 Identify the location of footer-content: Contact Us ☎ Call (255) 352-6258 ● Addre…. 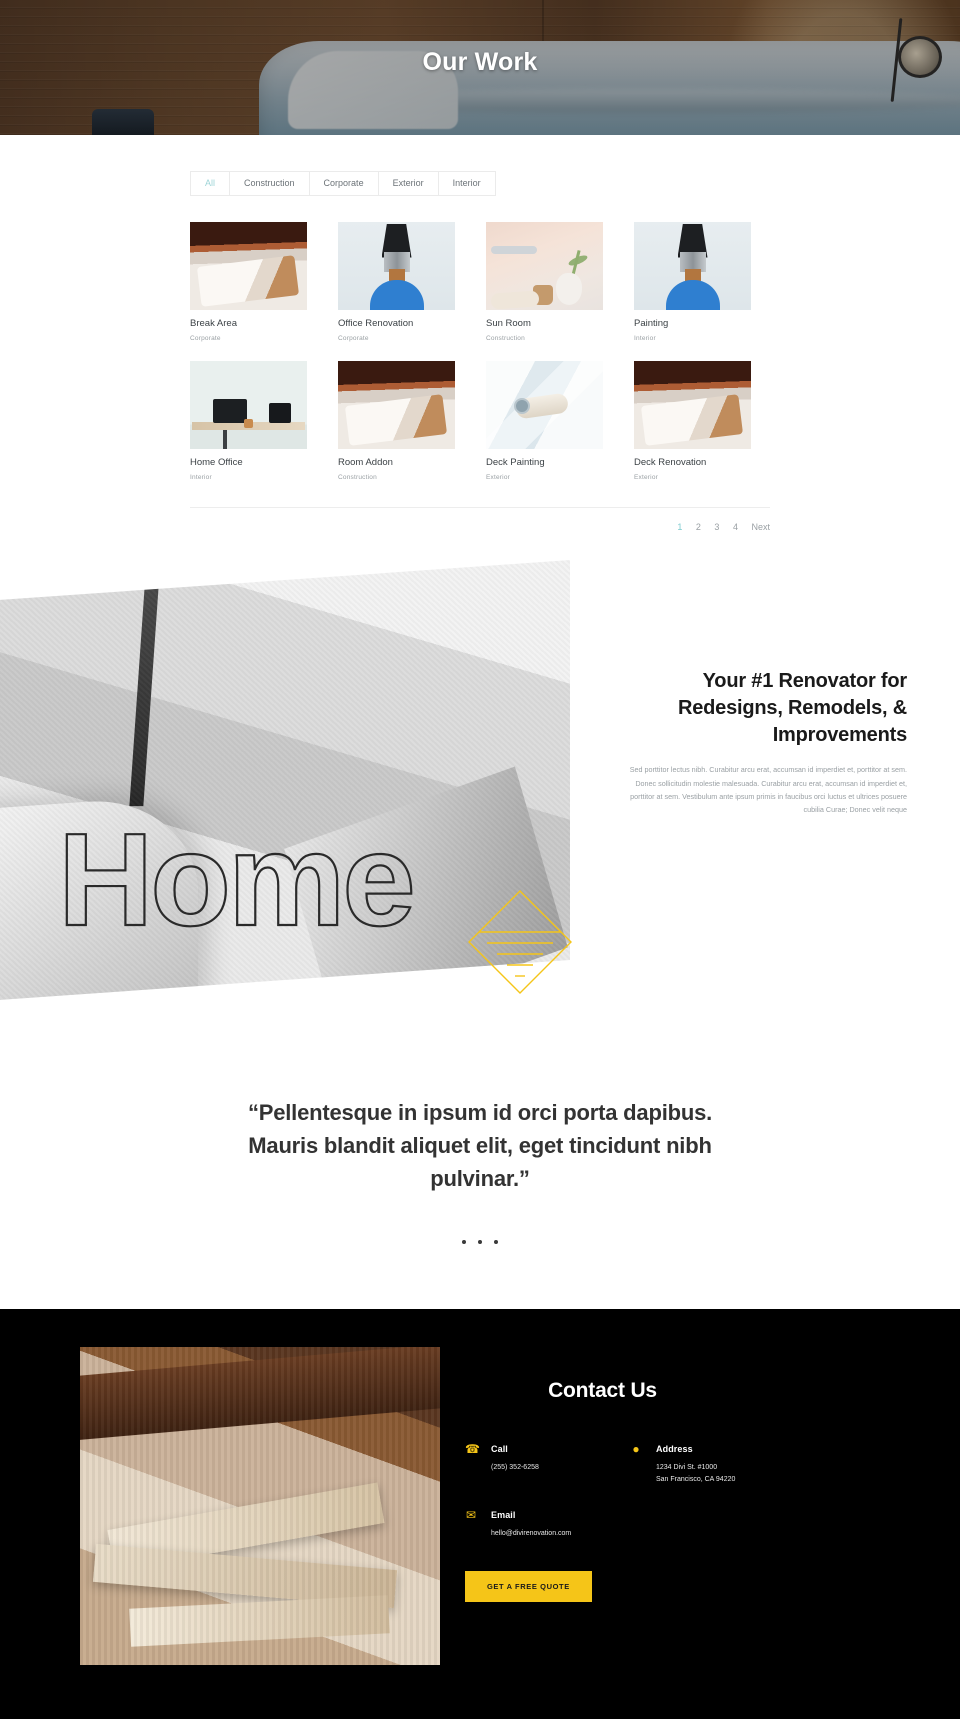
(675, 1491).